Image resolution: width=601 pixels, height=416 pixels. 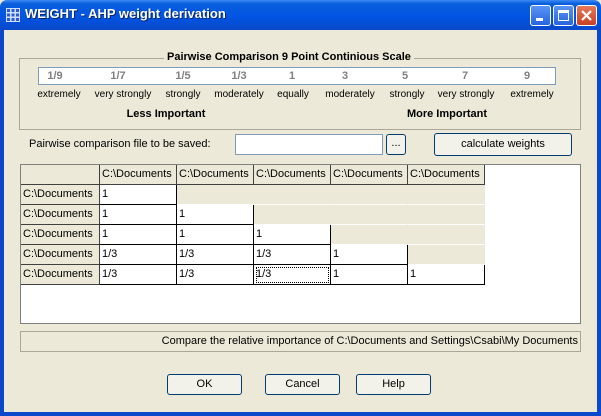 What do you see at coordinates (447, 114) in the screenshot?
I see `more-important-label: More Important` at bounding box center [447, 114].